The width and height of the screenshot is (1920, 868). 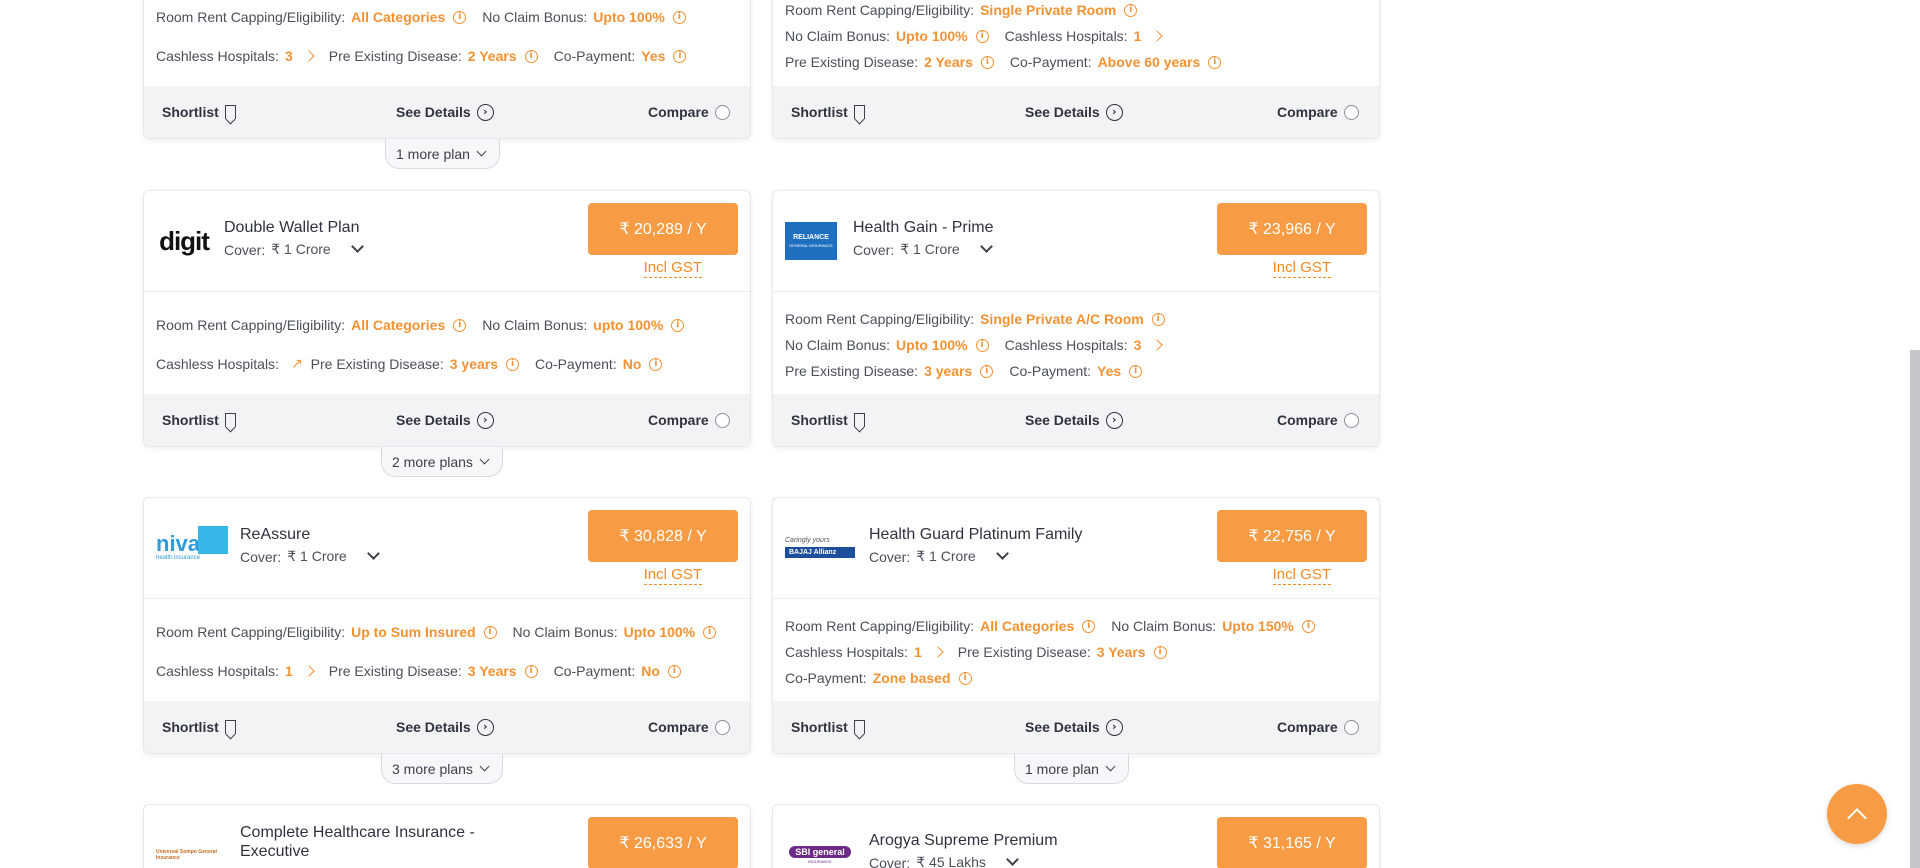 I want to click on price-button: ₹ 30,828 / Y, so click(x=663, y=536).